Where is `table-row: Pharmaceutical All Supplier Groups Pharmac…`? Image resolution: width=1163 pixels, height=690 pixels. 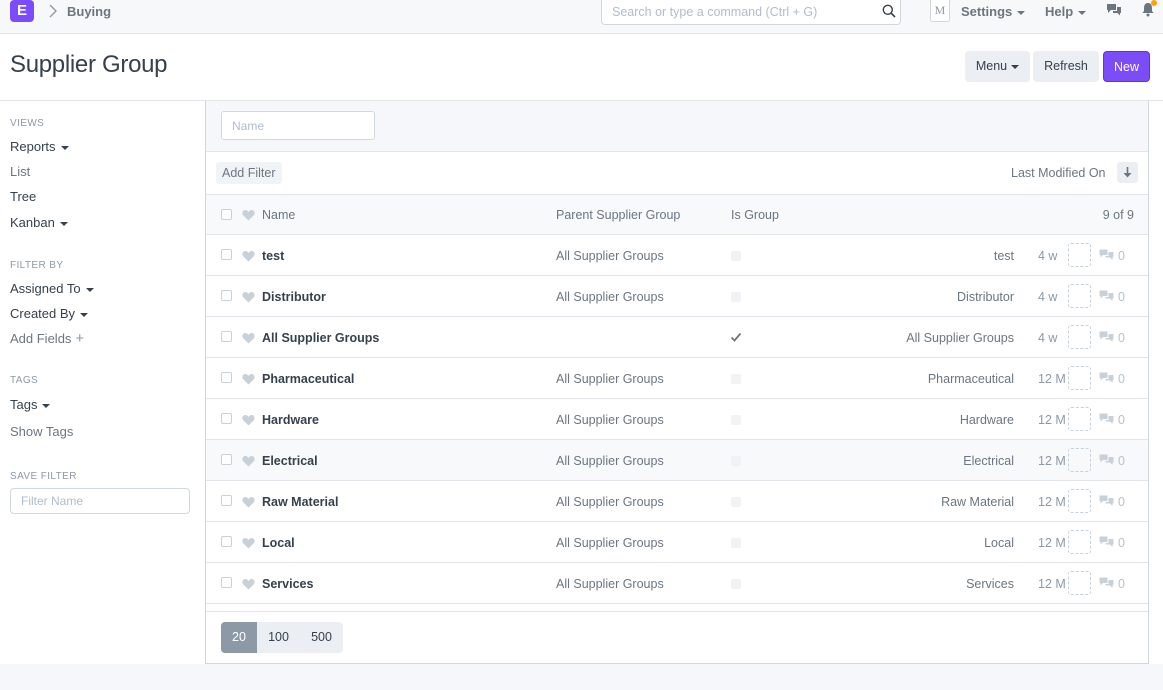
table-row: Pharmaceutical All Supplier Groups Pharmac… is located at coordinates (677, 378).